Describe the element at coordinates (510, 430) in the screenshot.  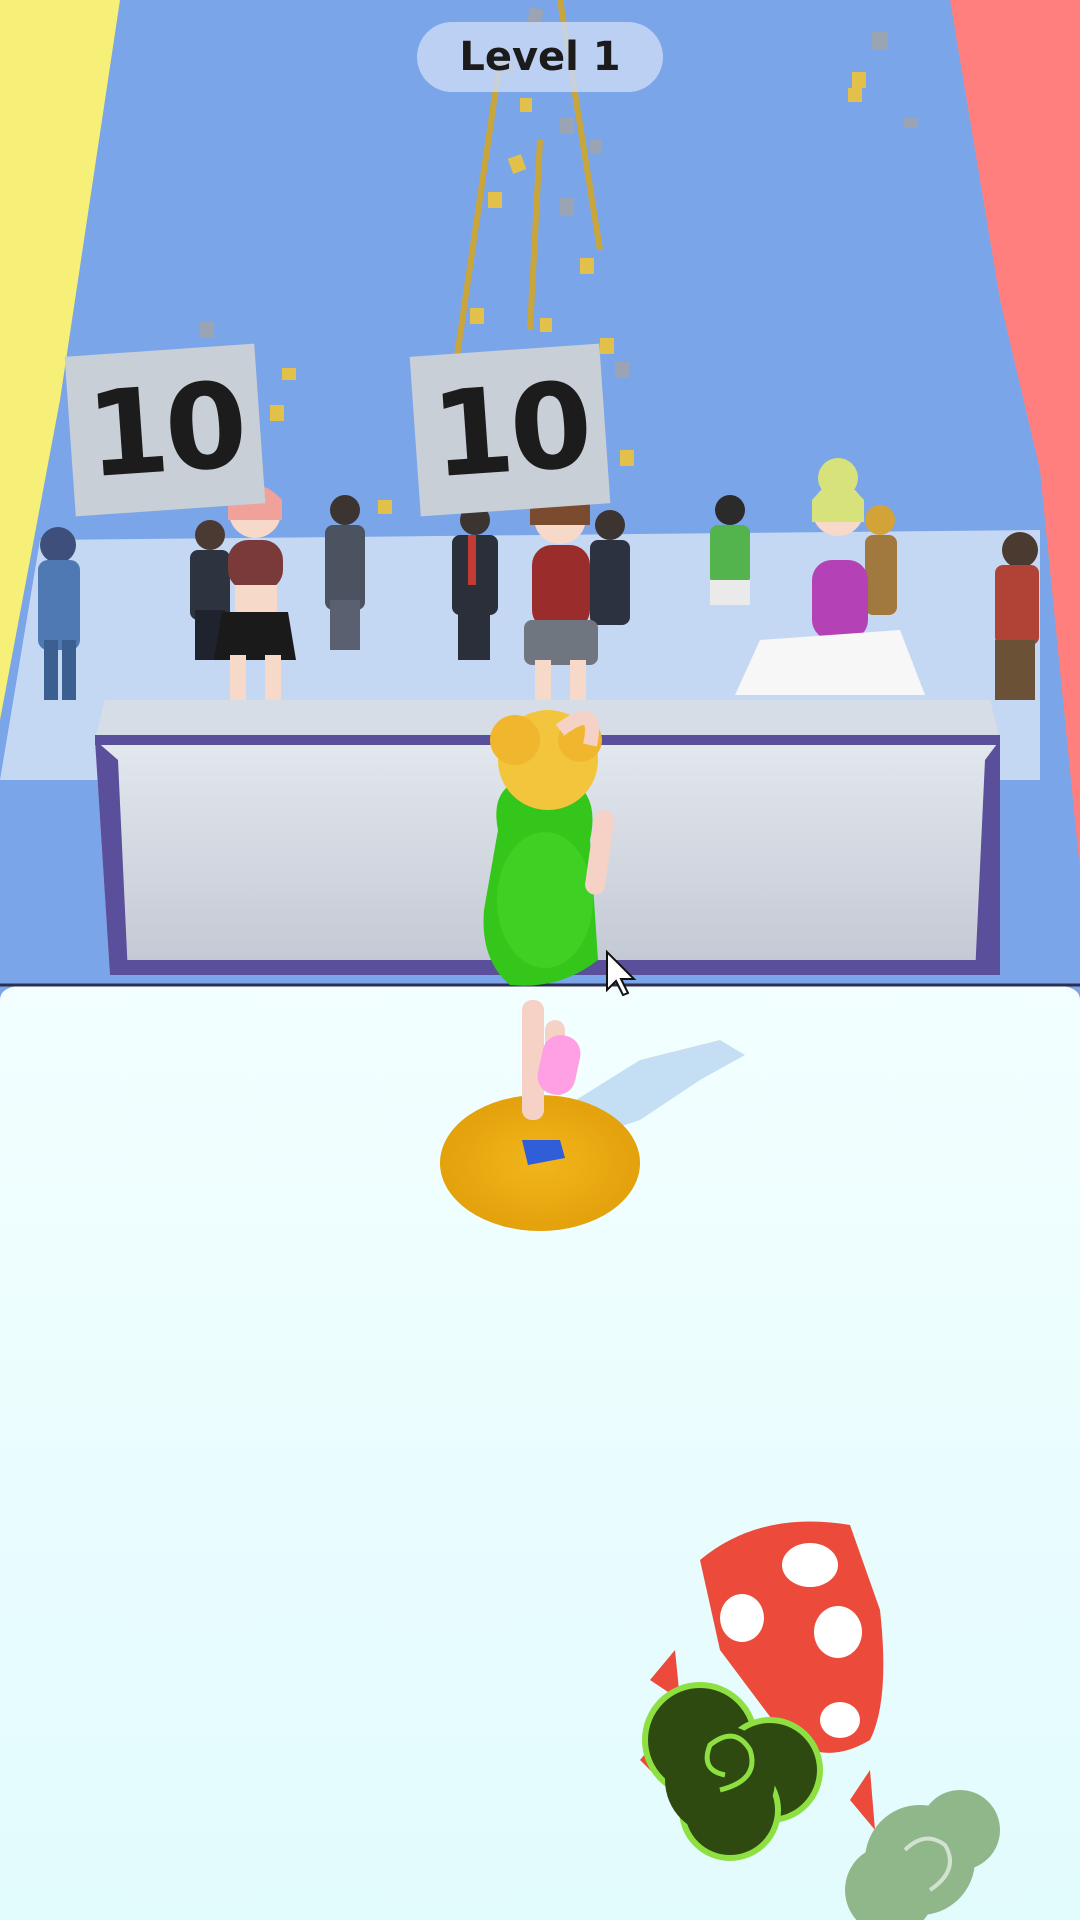
I see `judge-score-card-2: 10` at that location.